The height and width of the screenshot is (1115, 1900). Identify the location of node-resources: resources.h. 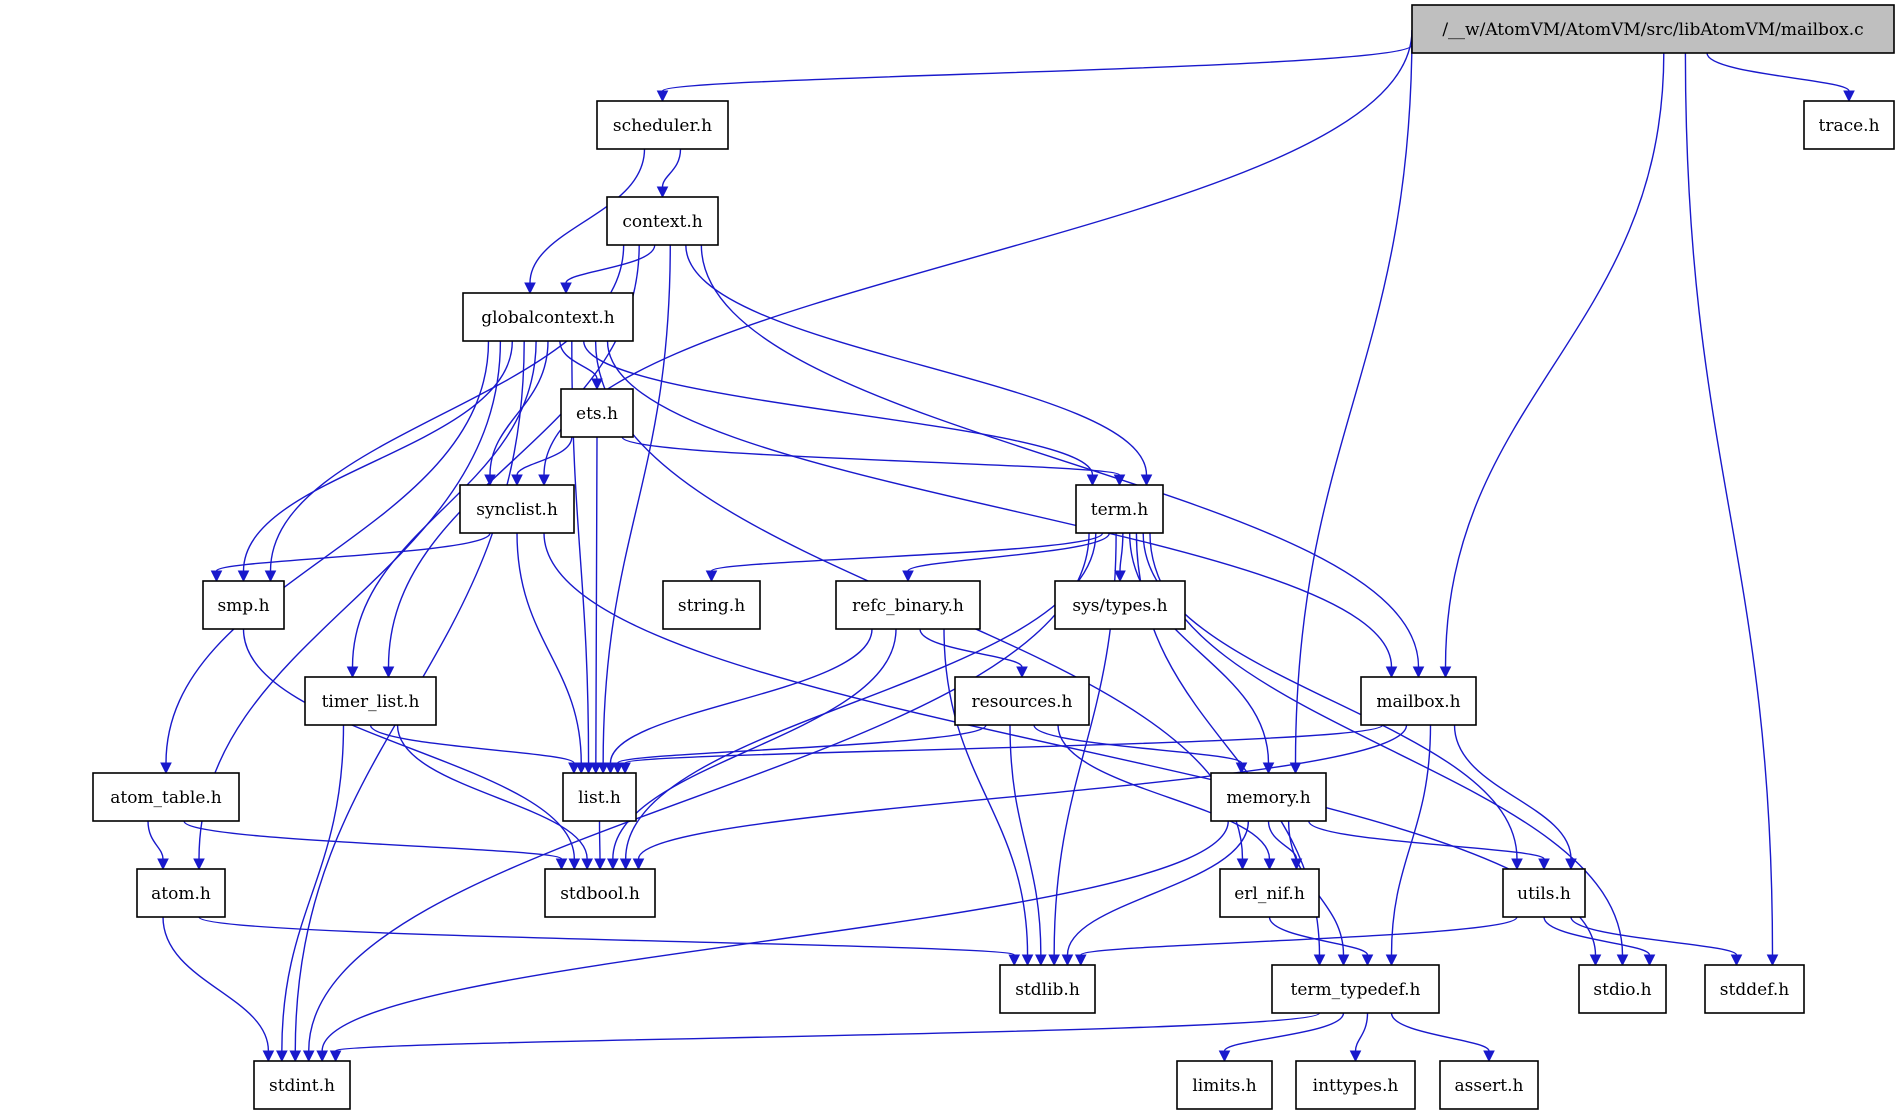
(1022, 701).